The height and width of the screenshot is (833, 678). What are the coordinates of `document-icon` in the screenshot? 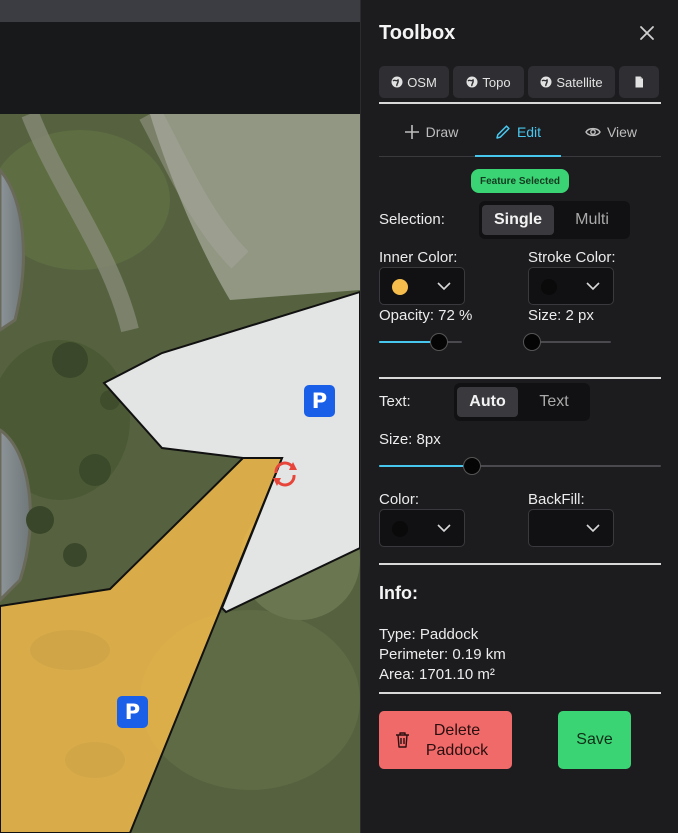 It's located at (639, 82).